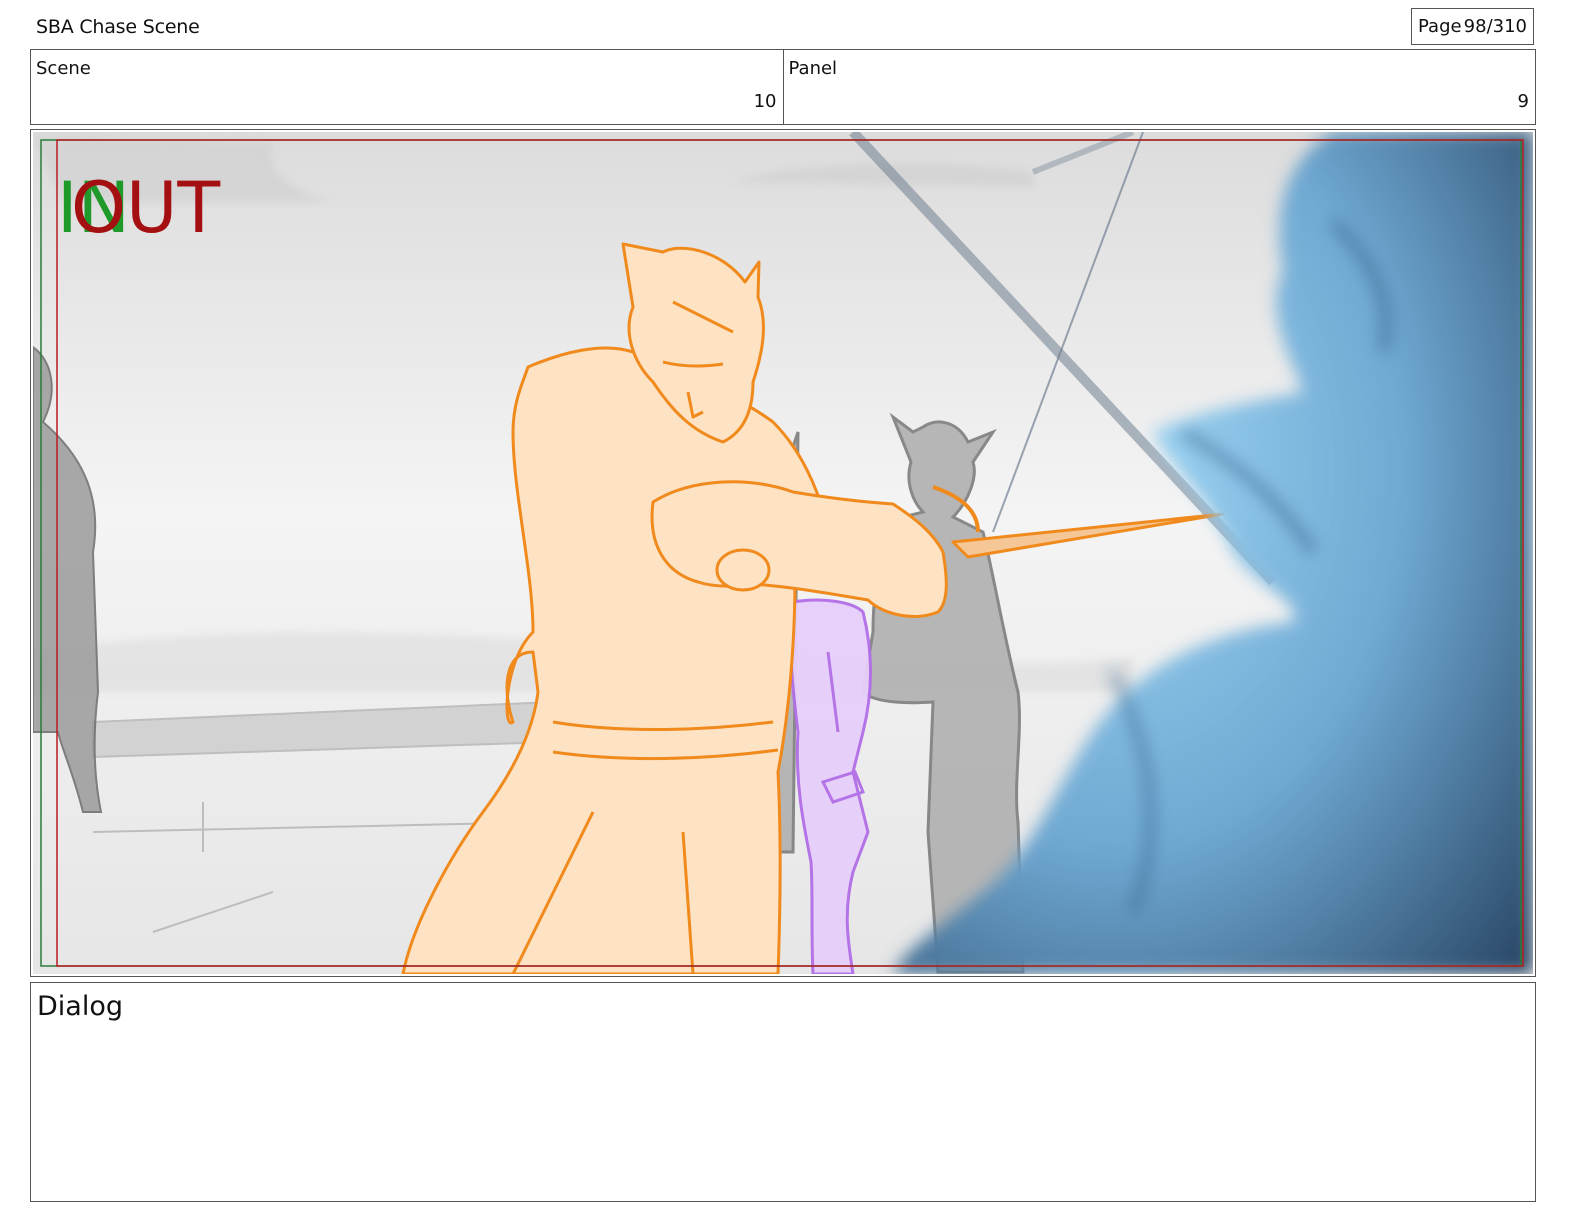 This screenshot has width=1584, height=1224. What do you see at coordinates (765, 101) in the screenshot?
I see `scene-number: 10` at bounding box center [765, 101].